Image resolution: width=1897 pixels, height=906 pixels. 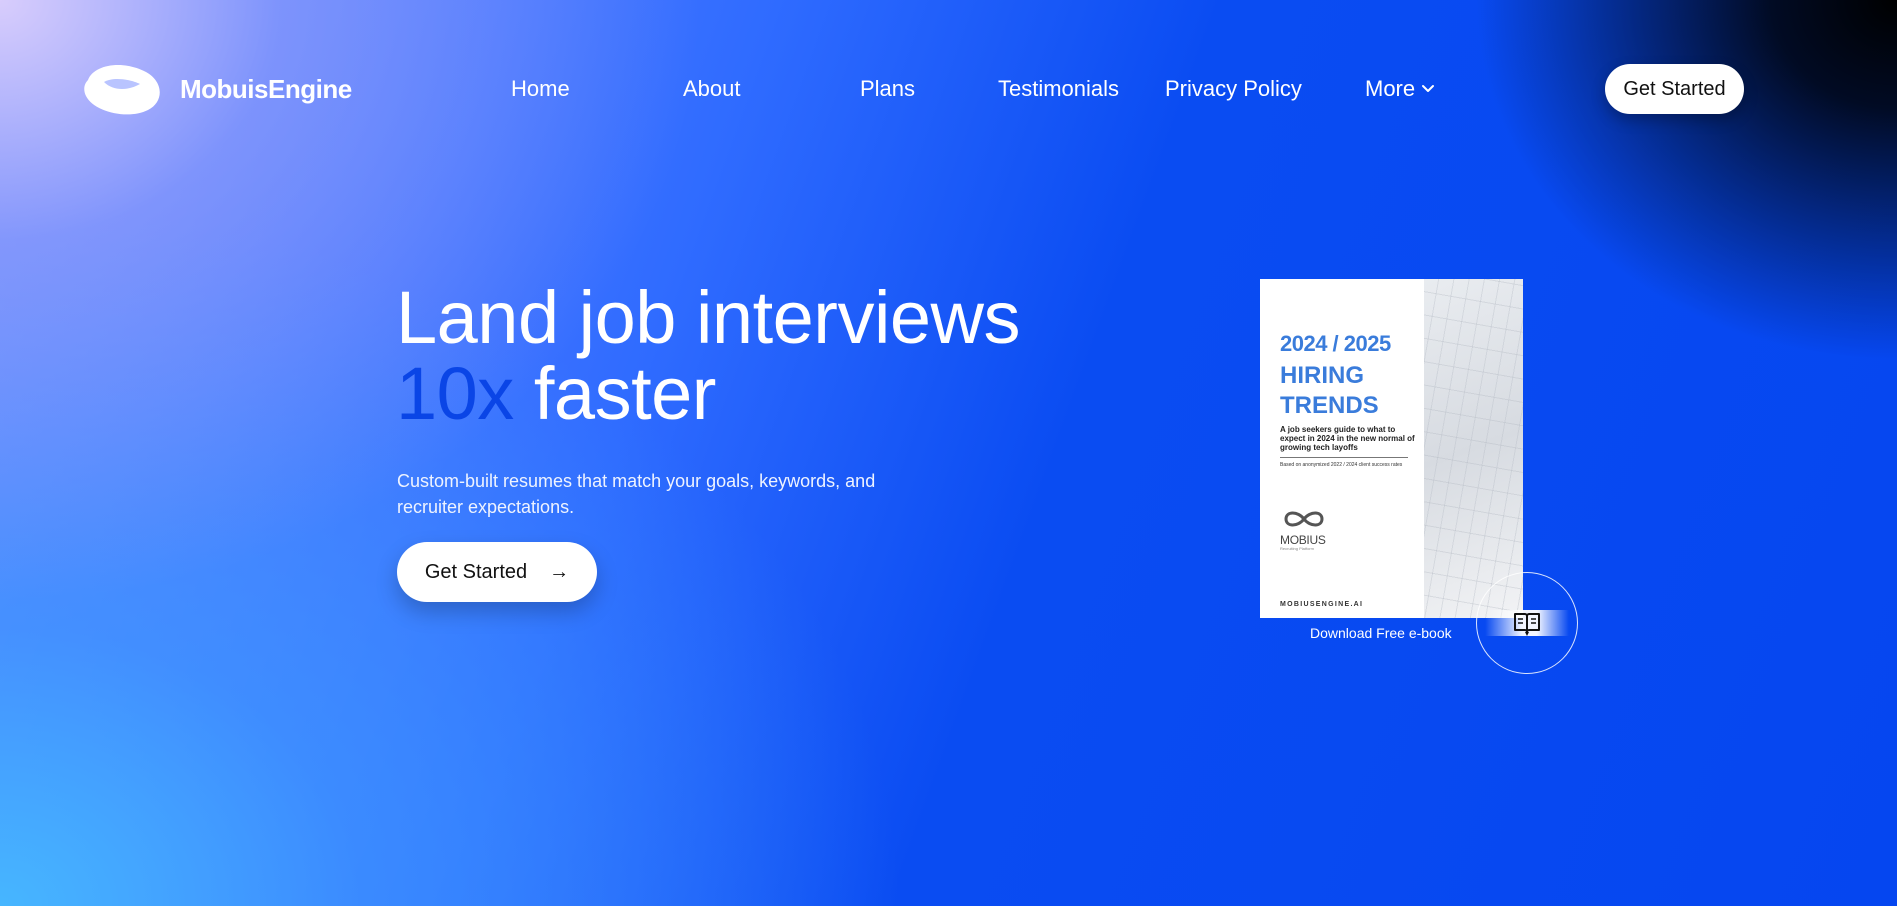 I want to click on hero-title-rest: faster, so click(x=615, y=393).